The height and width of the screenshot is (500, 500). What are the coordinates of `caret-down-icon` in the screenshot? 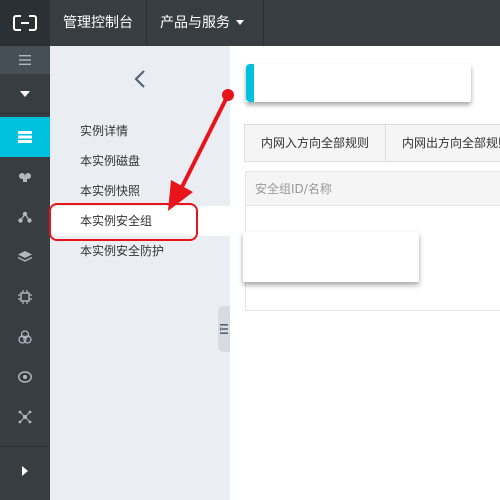 It's located at (25, 94).